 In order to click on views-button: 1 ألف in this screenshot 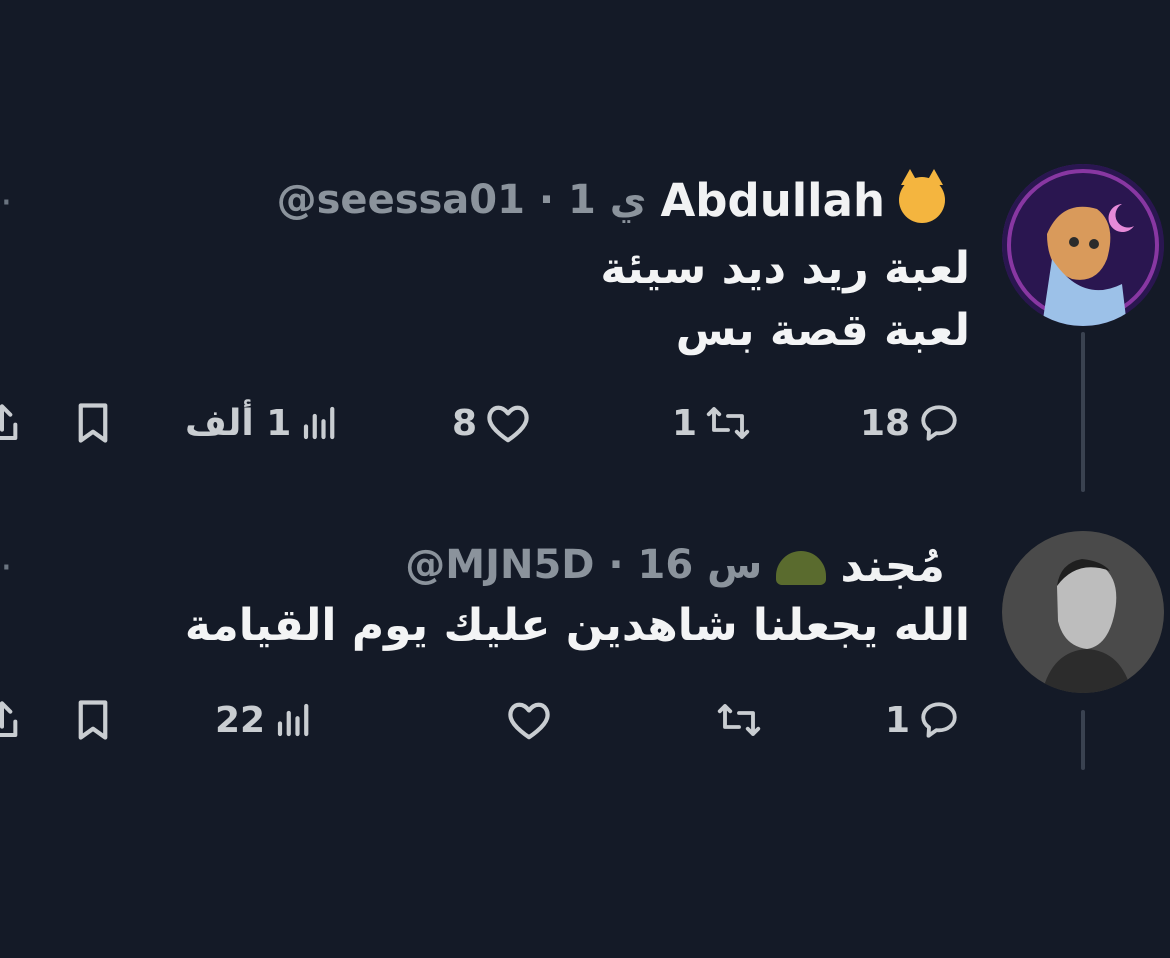, I will do `click(263, 423)`.